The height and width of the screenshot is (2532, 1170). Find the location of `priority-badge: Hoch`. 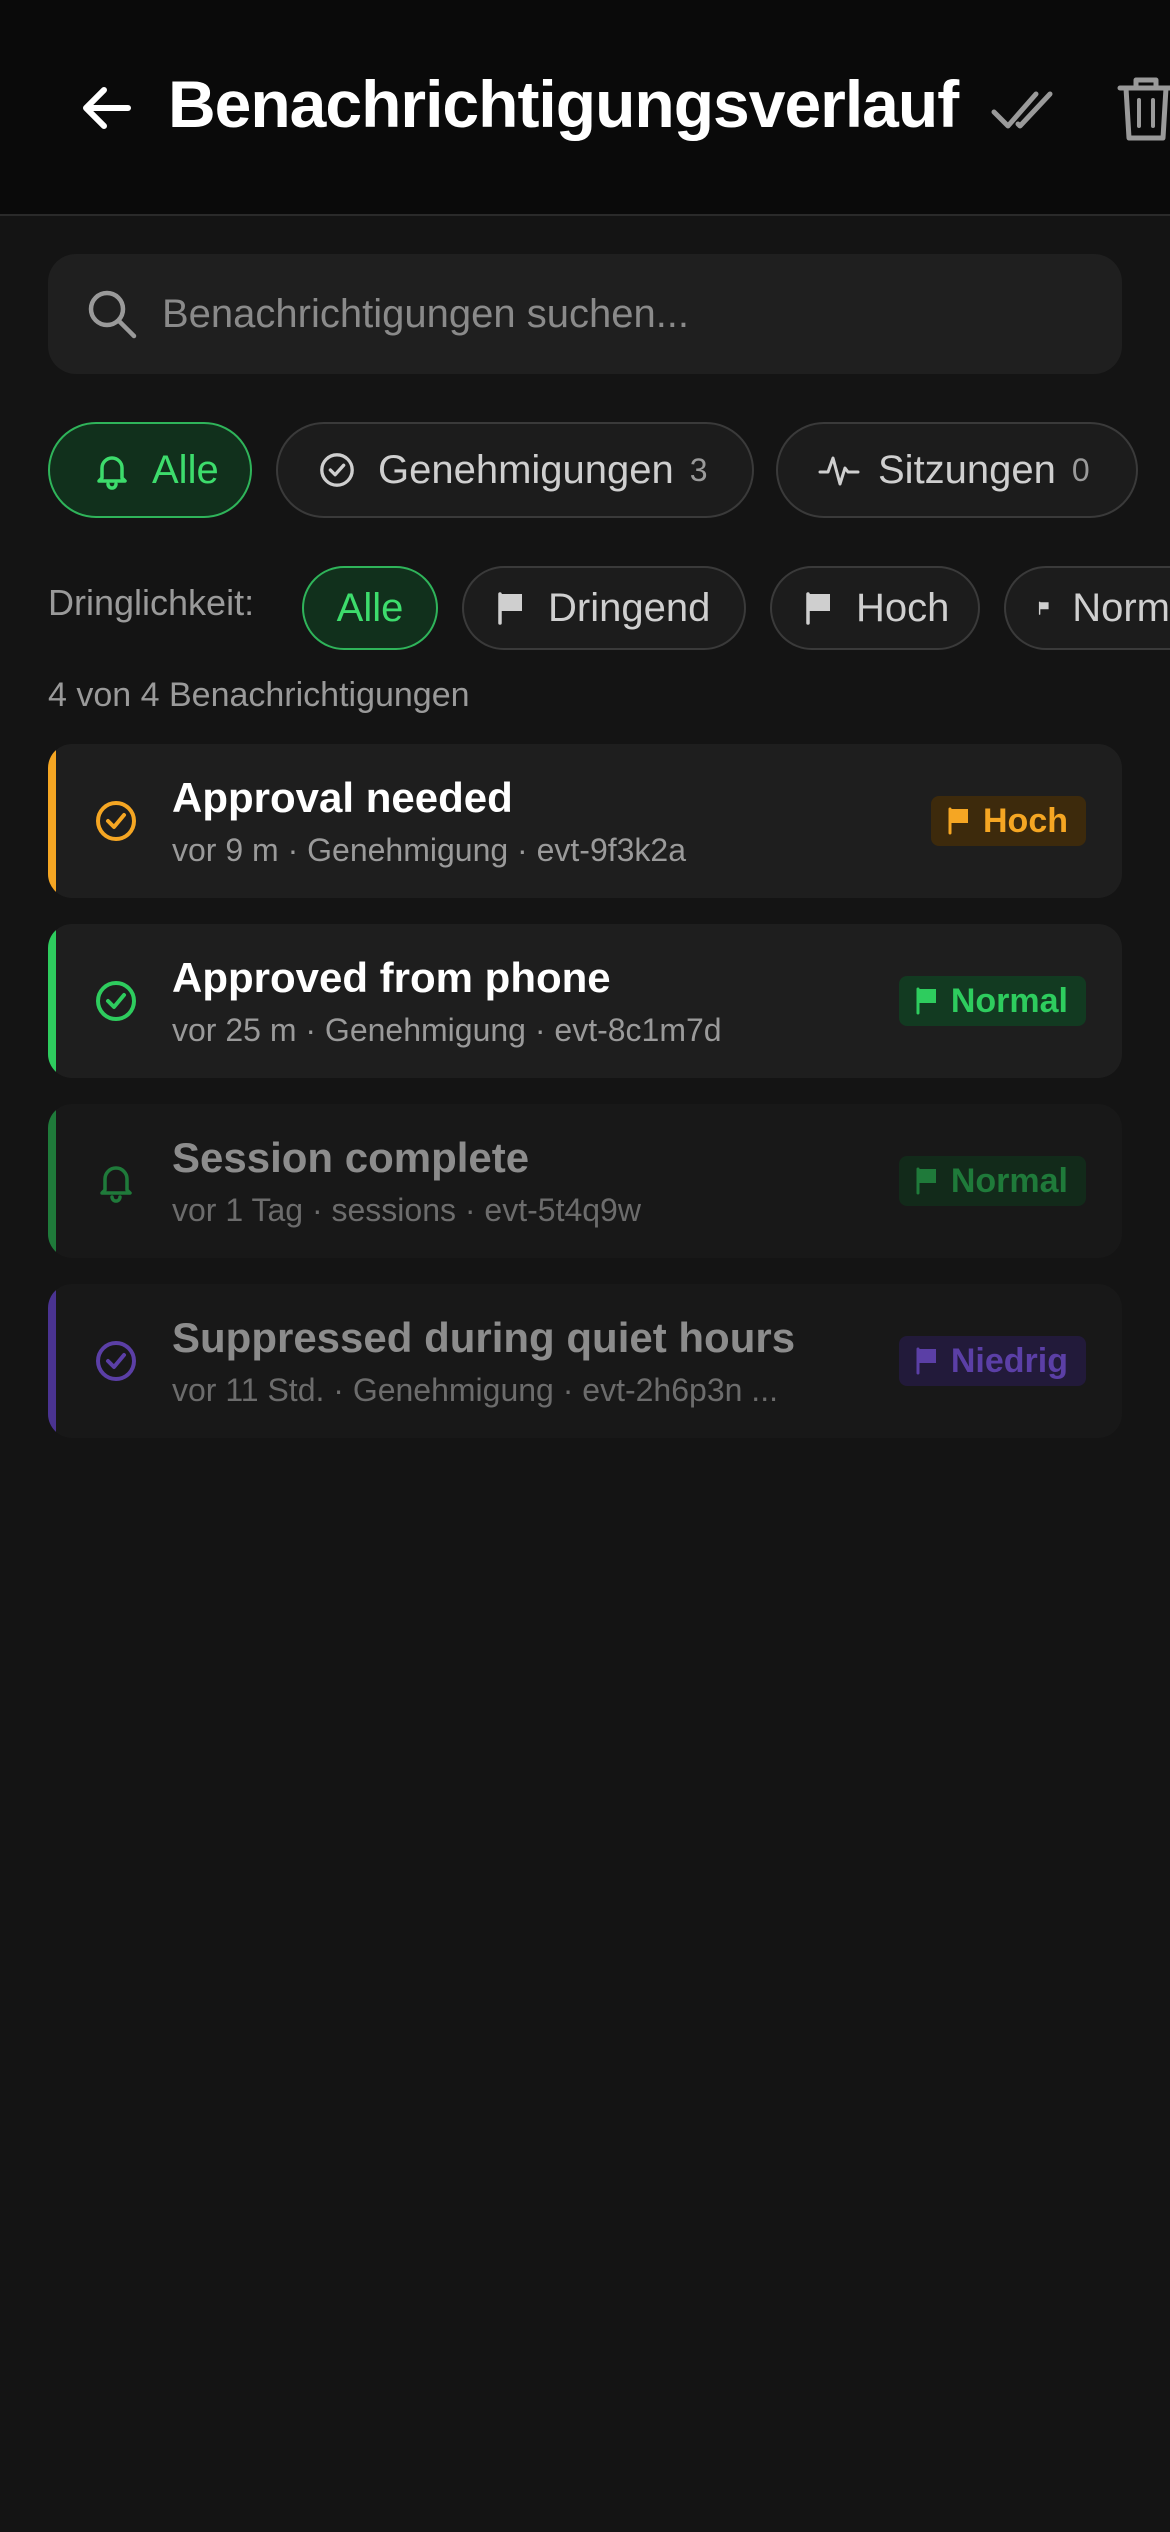

priority-badge: Hoch is located at coordinates (1008, 821).